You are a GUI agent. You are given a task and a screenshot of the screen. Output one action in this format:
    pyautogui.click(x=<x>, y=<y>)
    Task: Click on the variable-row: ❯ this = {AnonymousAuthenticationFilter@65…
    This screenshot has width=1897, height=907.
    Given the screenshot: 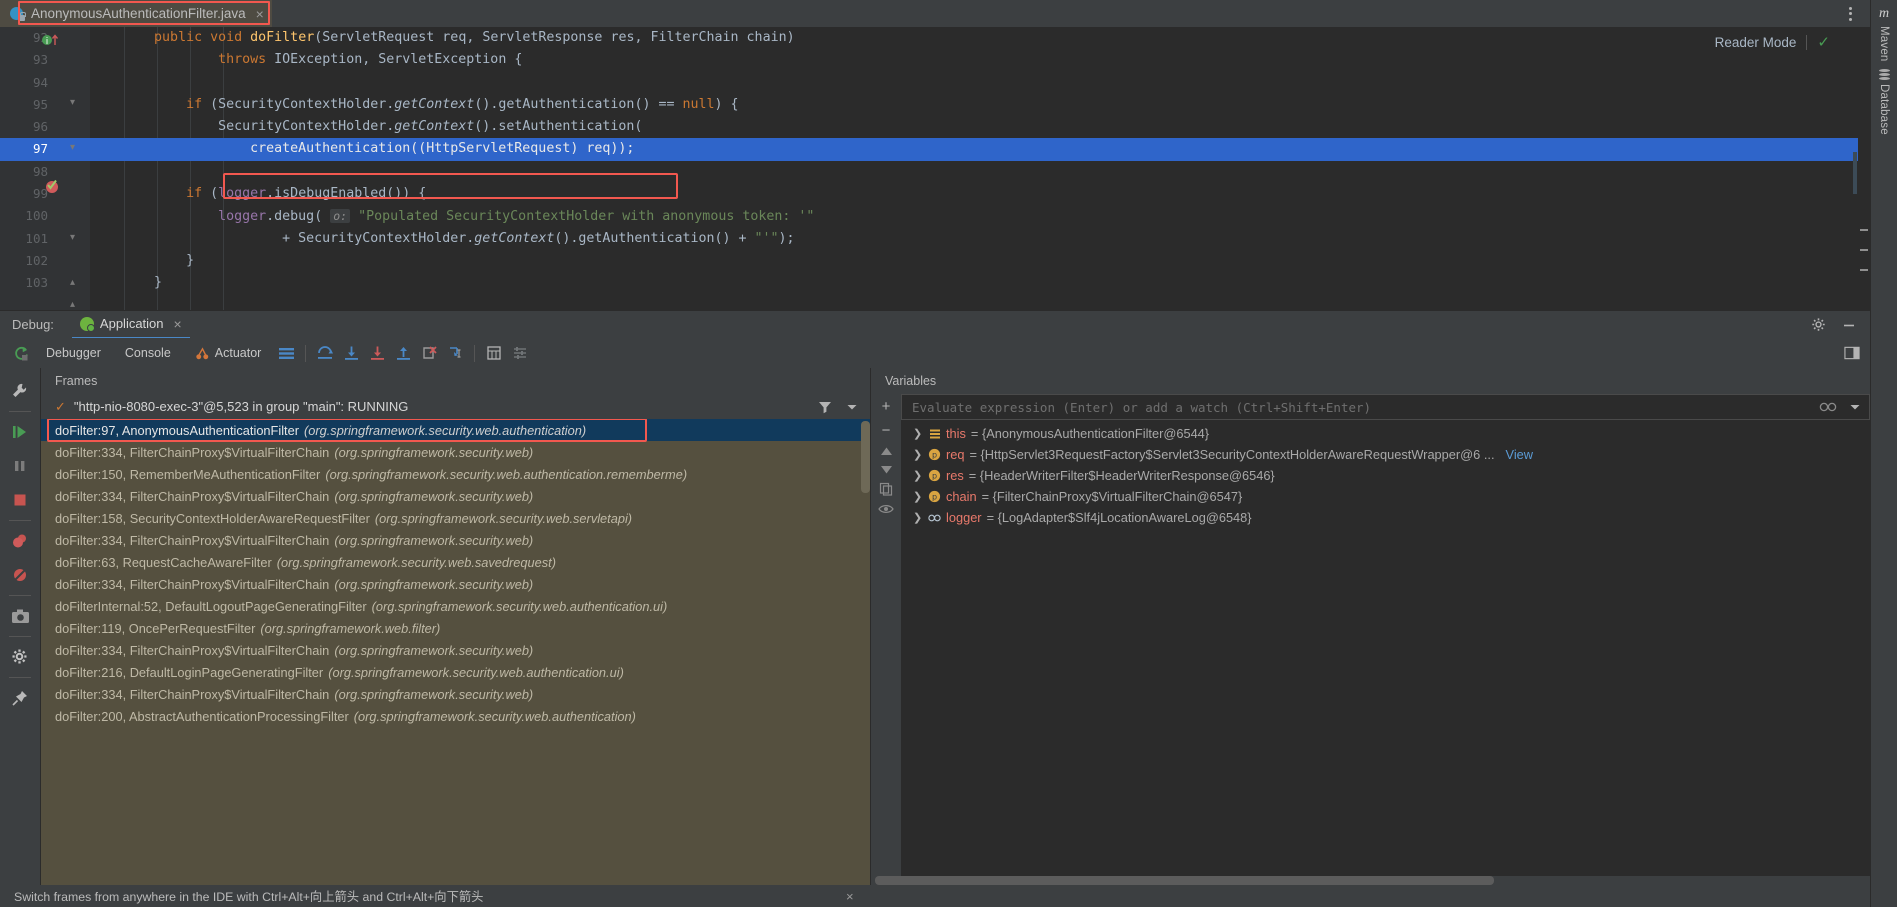 What is the action you would take?
    pyautogui.click(x=1385, y=433)
    